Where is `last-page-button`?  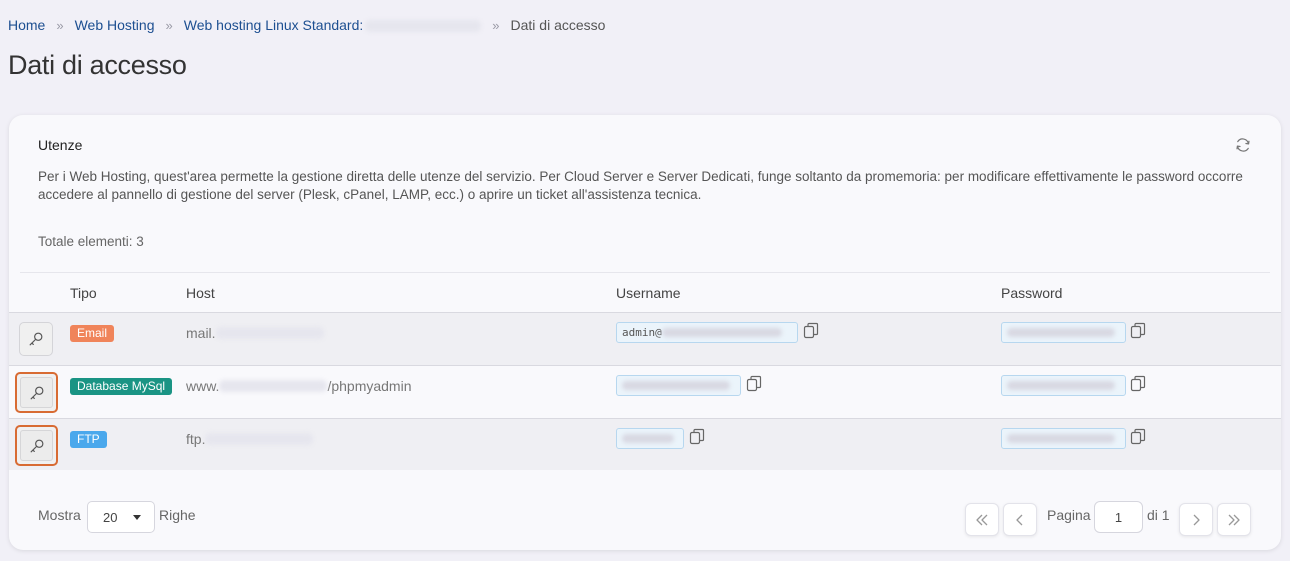 last-page-button is located at coordinates (1234, 519).